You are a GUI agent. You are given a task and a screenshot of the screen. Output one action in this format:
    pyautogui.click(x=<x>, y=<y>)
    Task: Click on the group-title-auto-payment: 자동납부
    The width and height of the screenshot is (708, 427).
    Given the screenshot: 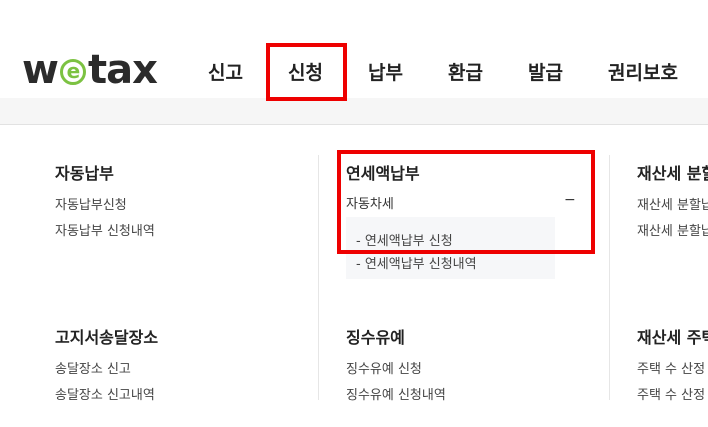 What is the action you would take?
    pyautogui.click(x=84, y=173)
    